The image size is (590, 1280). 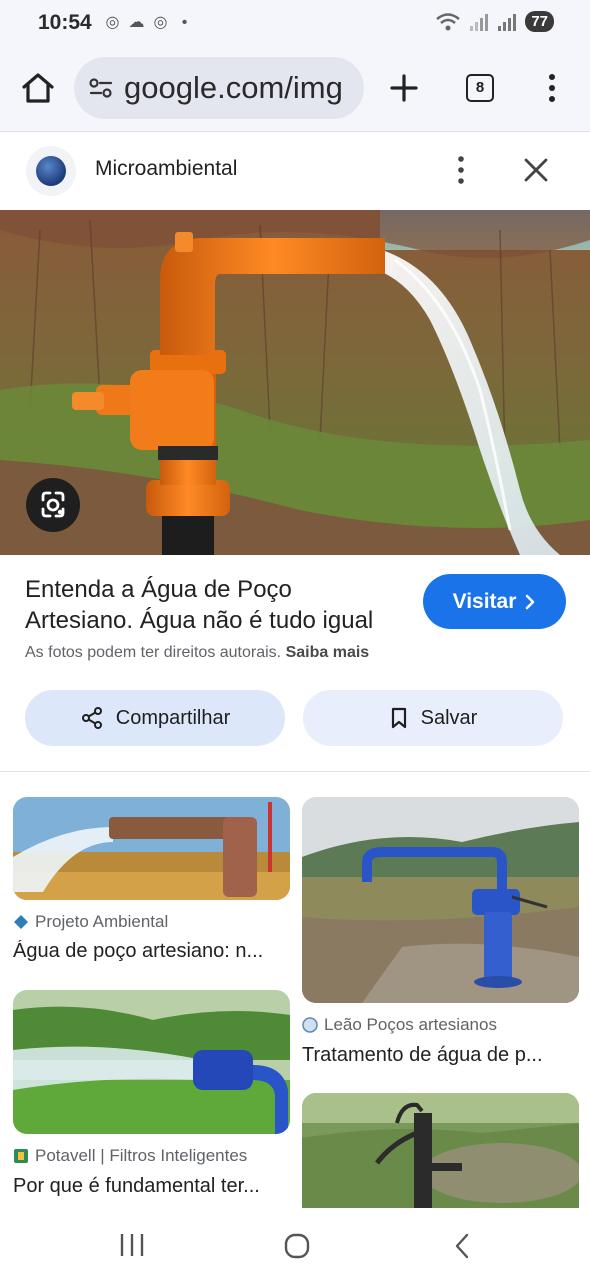 What do you see at coordinates (530, 601) in the screenshot?
I see `chevron-right-icon` at bounding box center [530, 601].